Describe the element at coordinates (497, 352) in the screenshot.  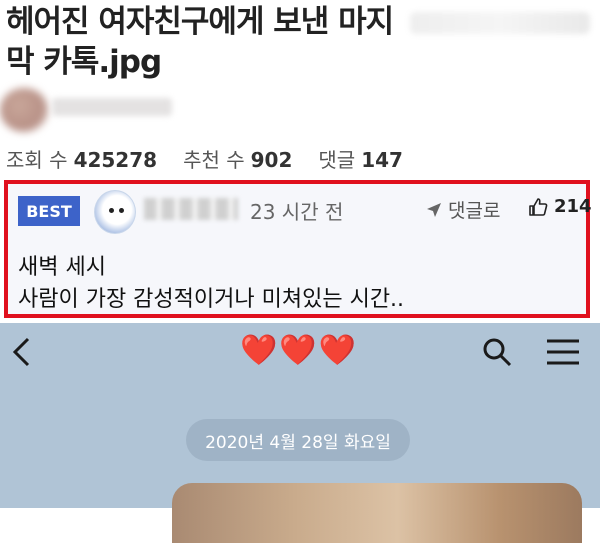
I see `search-icon` at that location.